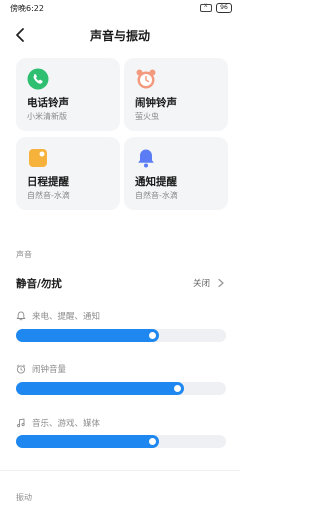 This screenshot has height=520, width=320. I want to click on alarm-volume-slider, so click(121, 388).